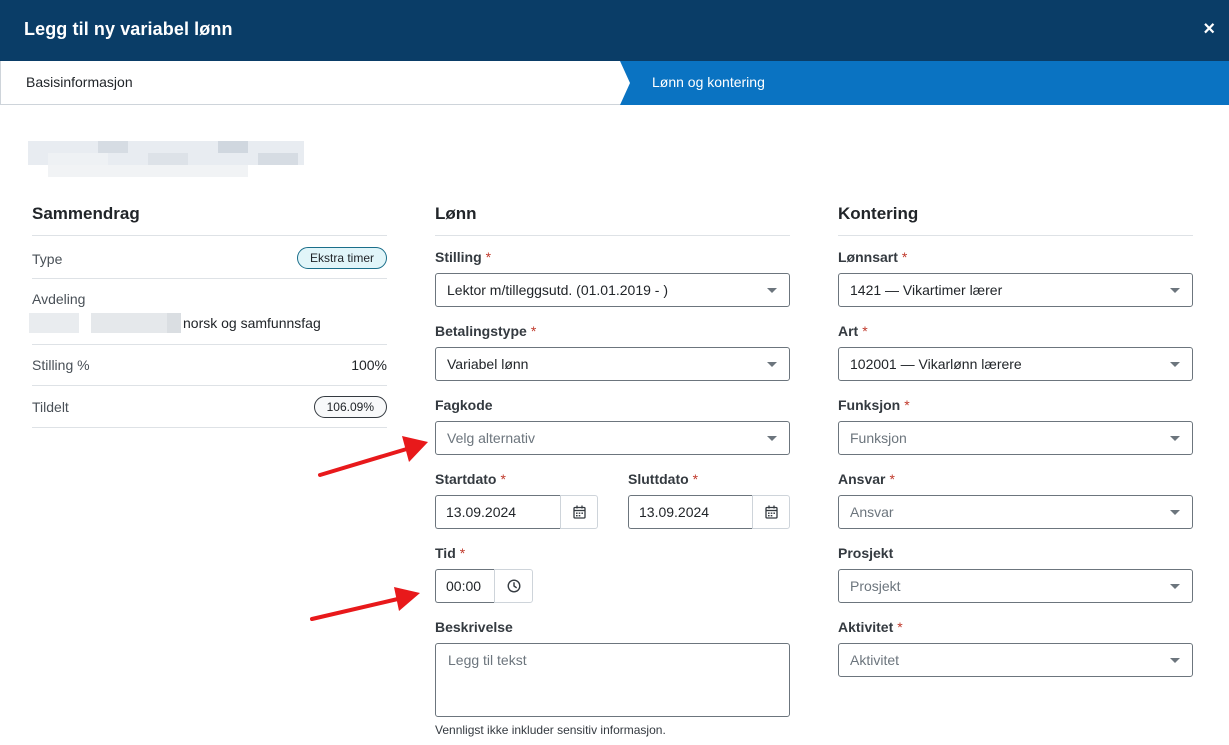 This screenshot has height=745, width=1229. I want to click on lonn-heading: Lønn, so click(612, 218).